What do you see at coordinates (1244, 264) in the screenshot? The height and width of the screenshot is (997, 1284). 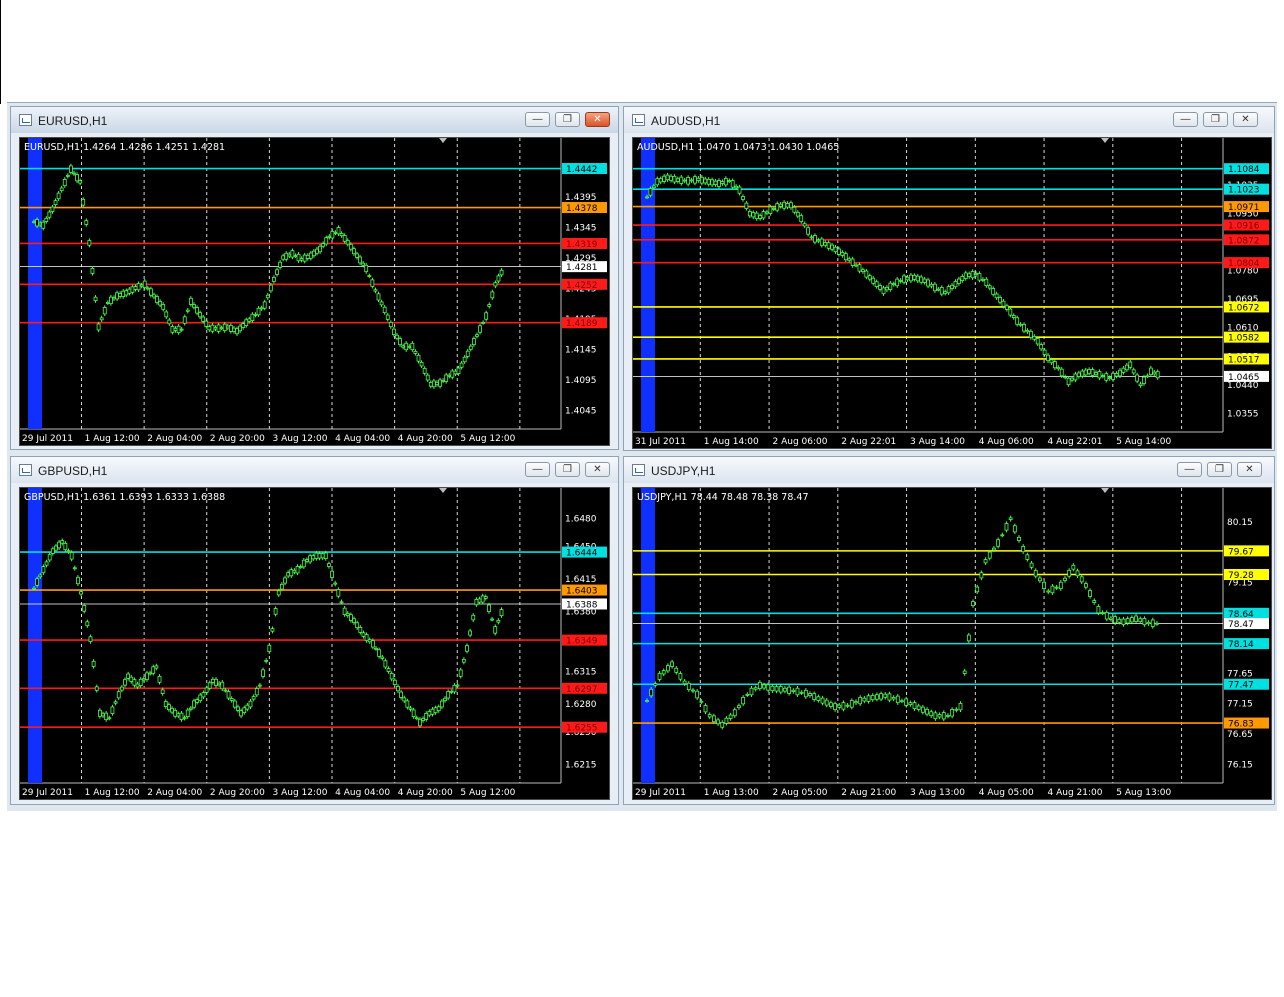 I see `level-price-label: 1.0804` at bounding box center [1244, 264].